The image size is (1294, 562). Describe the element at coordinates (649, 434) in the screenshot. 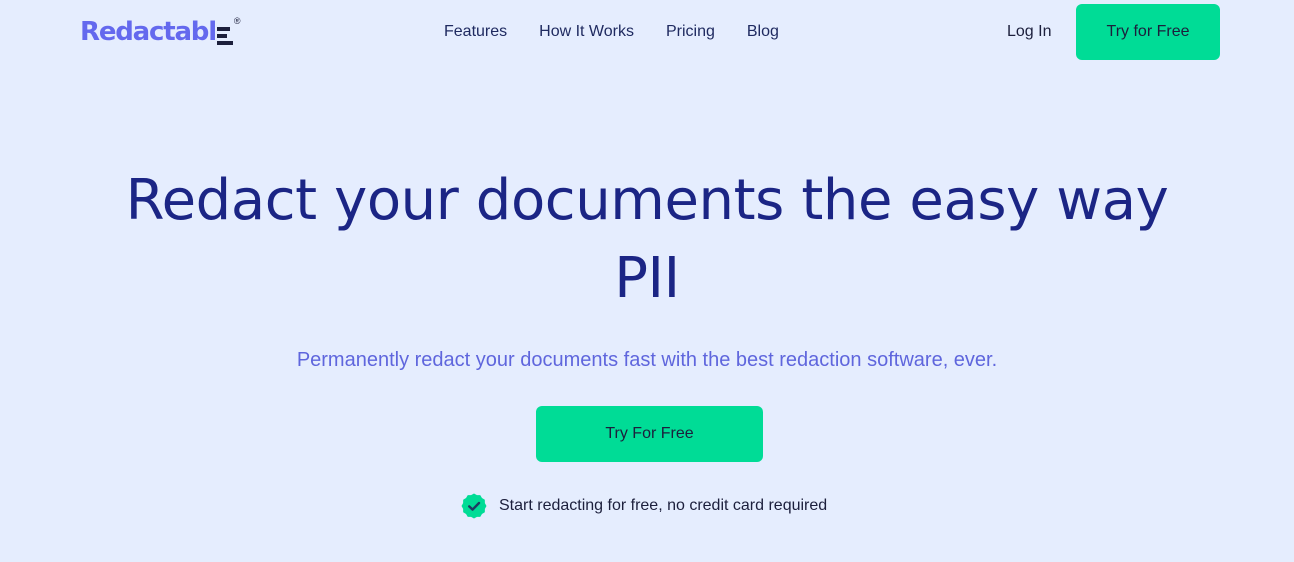

I see `hero-try-free-button: Try For Free` at that location.